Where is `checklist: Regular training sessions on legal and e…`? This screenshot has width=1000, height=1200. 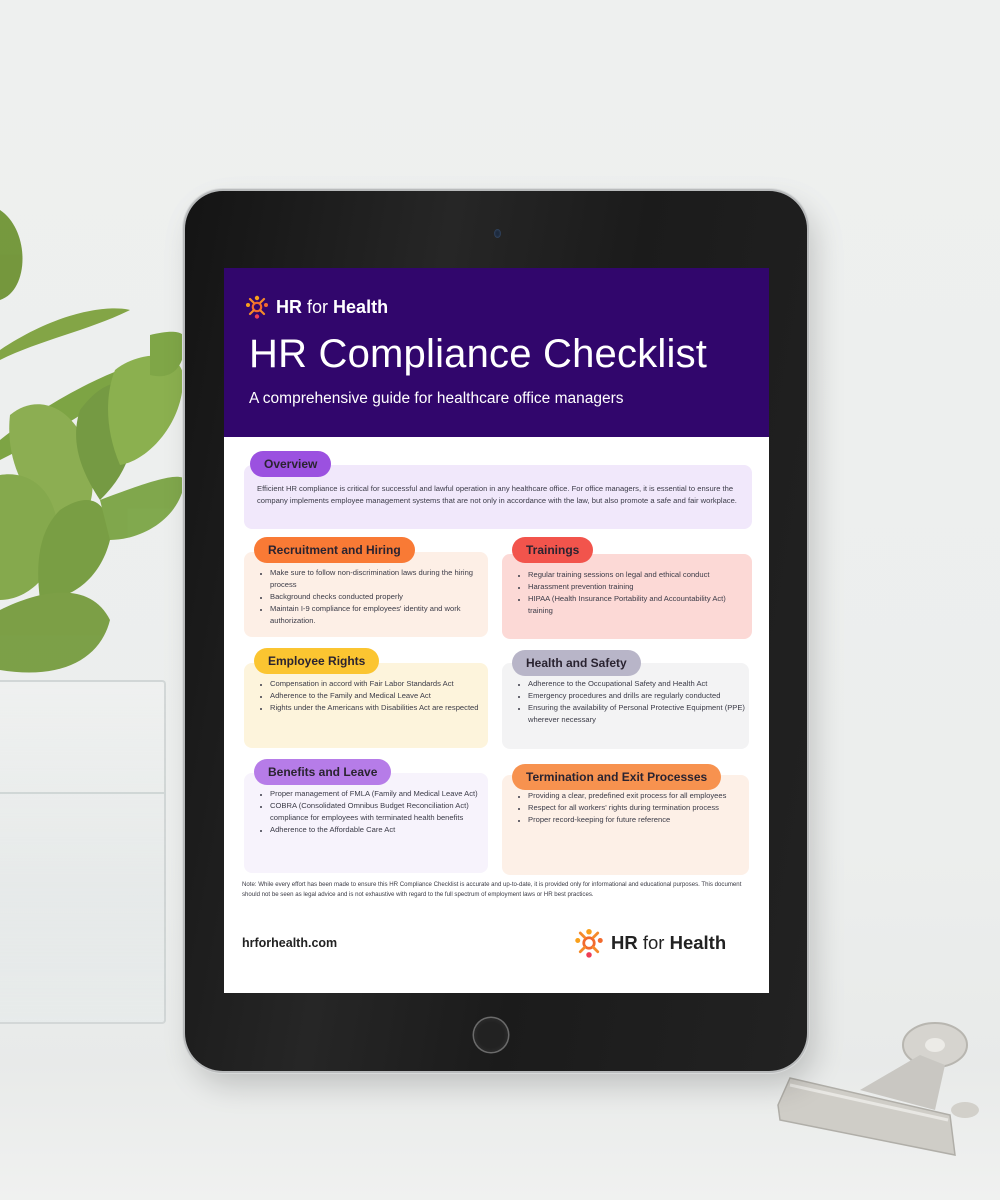
checklist: Regular training sessions on legal and e… is located at coordinates (627, 593).